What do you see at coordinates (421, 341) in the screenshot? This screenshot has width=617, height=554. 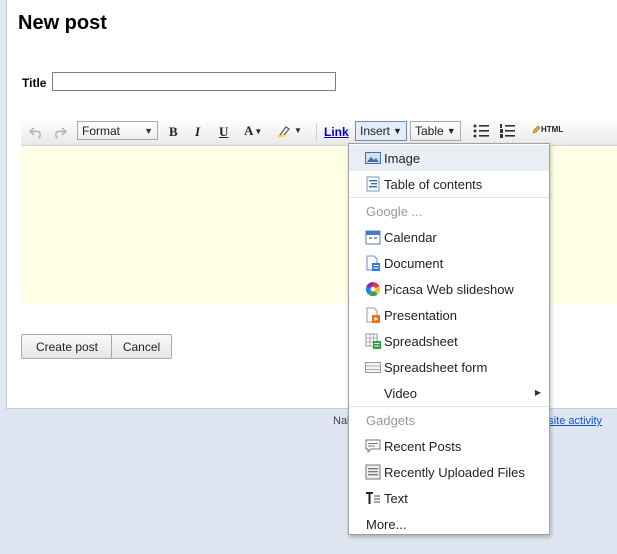 I see `menu-item-label: Spreadsheet` at bounding box center [421, 341].